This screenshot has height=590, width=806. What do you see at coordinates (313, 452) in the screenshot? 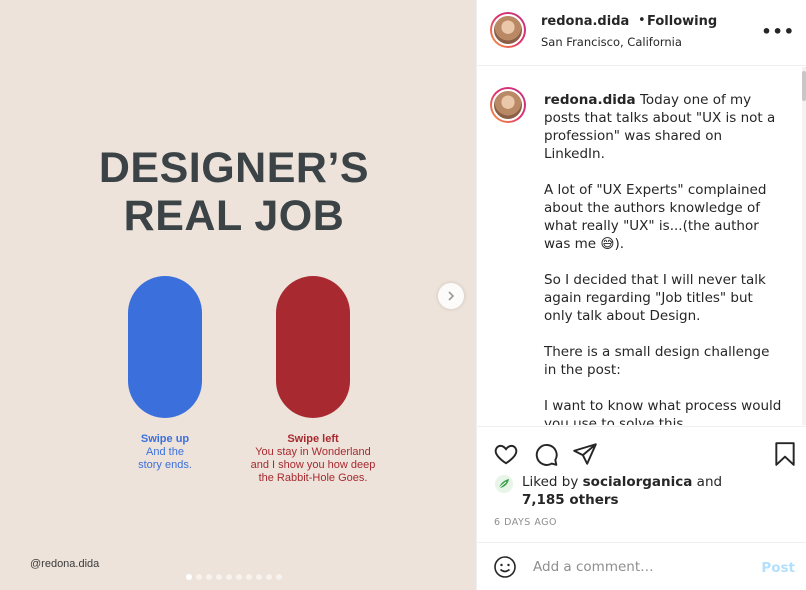
I see `red-caption-line: You stay in Wonderland` at bounding box center [313, 452].